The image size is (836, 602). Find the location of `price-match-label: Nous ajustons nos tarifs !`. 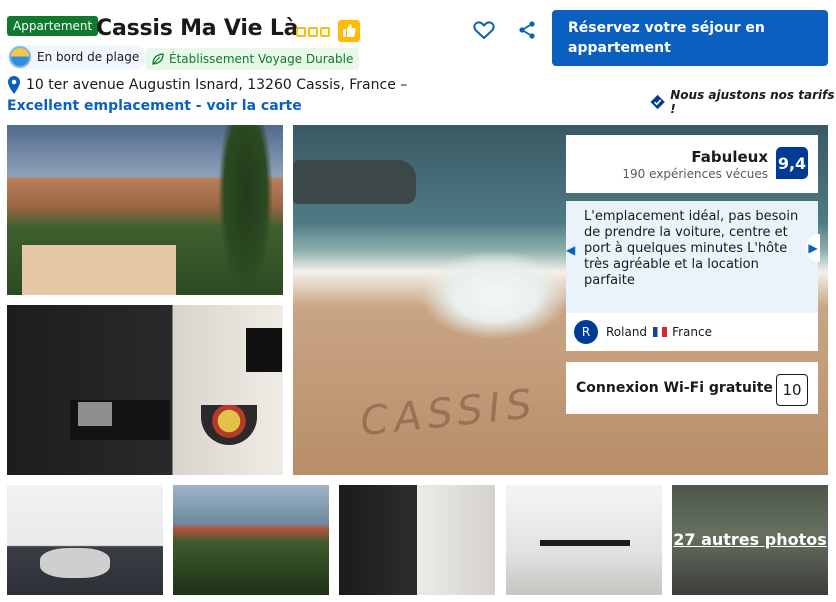

price-match-label: Nous ajustons nos tarifs ! is located at coordinates (752, 102).